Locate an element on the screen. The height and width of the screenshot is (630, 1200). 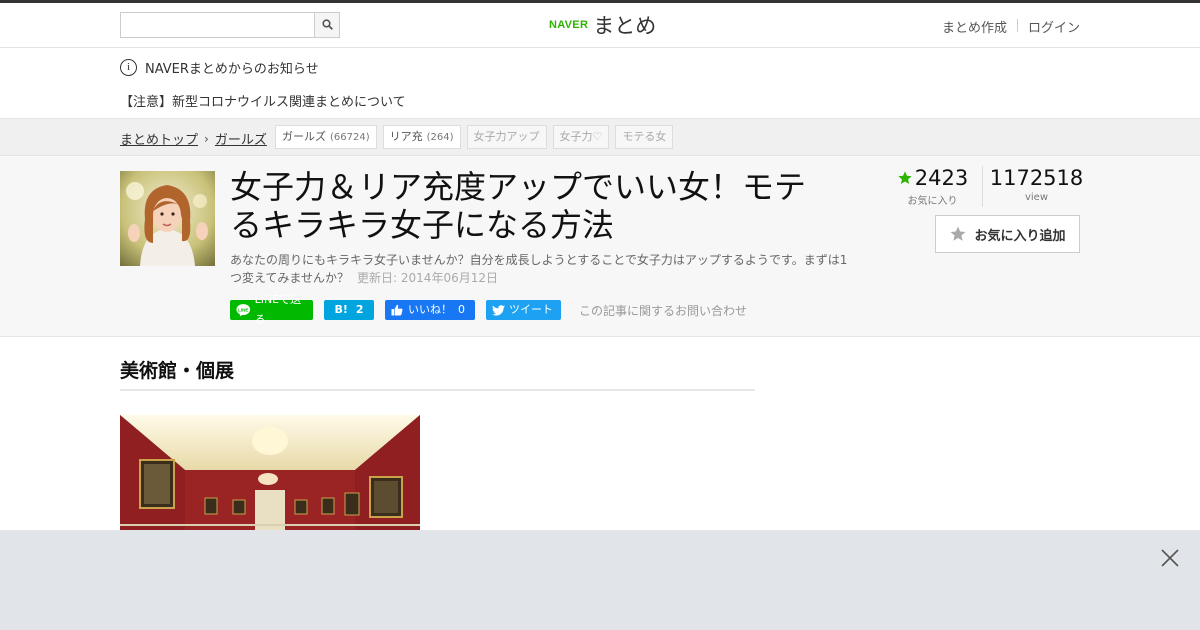
breadcrumb: まとめトップ › ガールズ is located at coordinates (193, 139).